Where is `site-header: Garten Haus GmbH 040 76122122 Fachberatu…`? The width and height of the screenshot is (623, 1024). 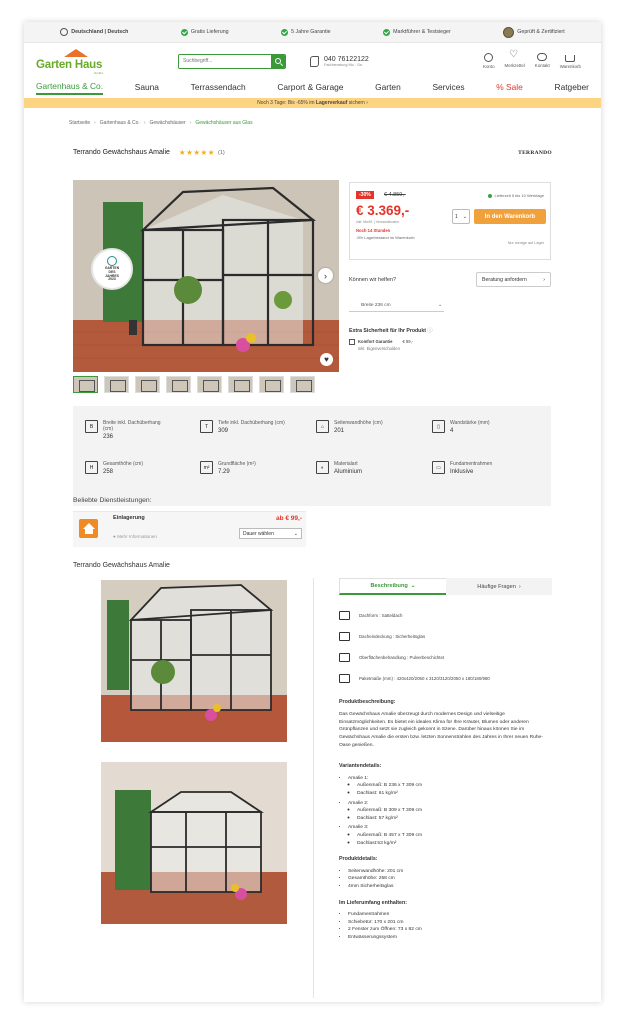
site-header: Garten Haus GmbH 040 76122122 Fachberatu… is located at coordinates (312, 61).